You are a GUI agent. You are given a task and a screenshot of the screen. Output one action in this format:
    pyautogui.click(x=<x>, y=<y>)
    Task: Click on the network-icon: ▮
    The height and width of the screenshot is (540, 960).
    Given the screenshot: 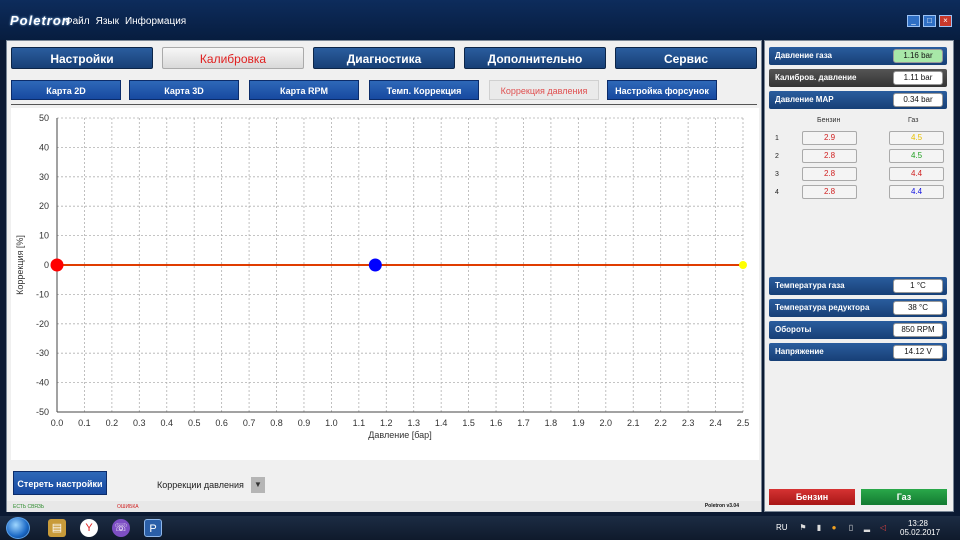 What is the action you would take?
    pyautogui.click(x=819, y=528)
    